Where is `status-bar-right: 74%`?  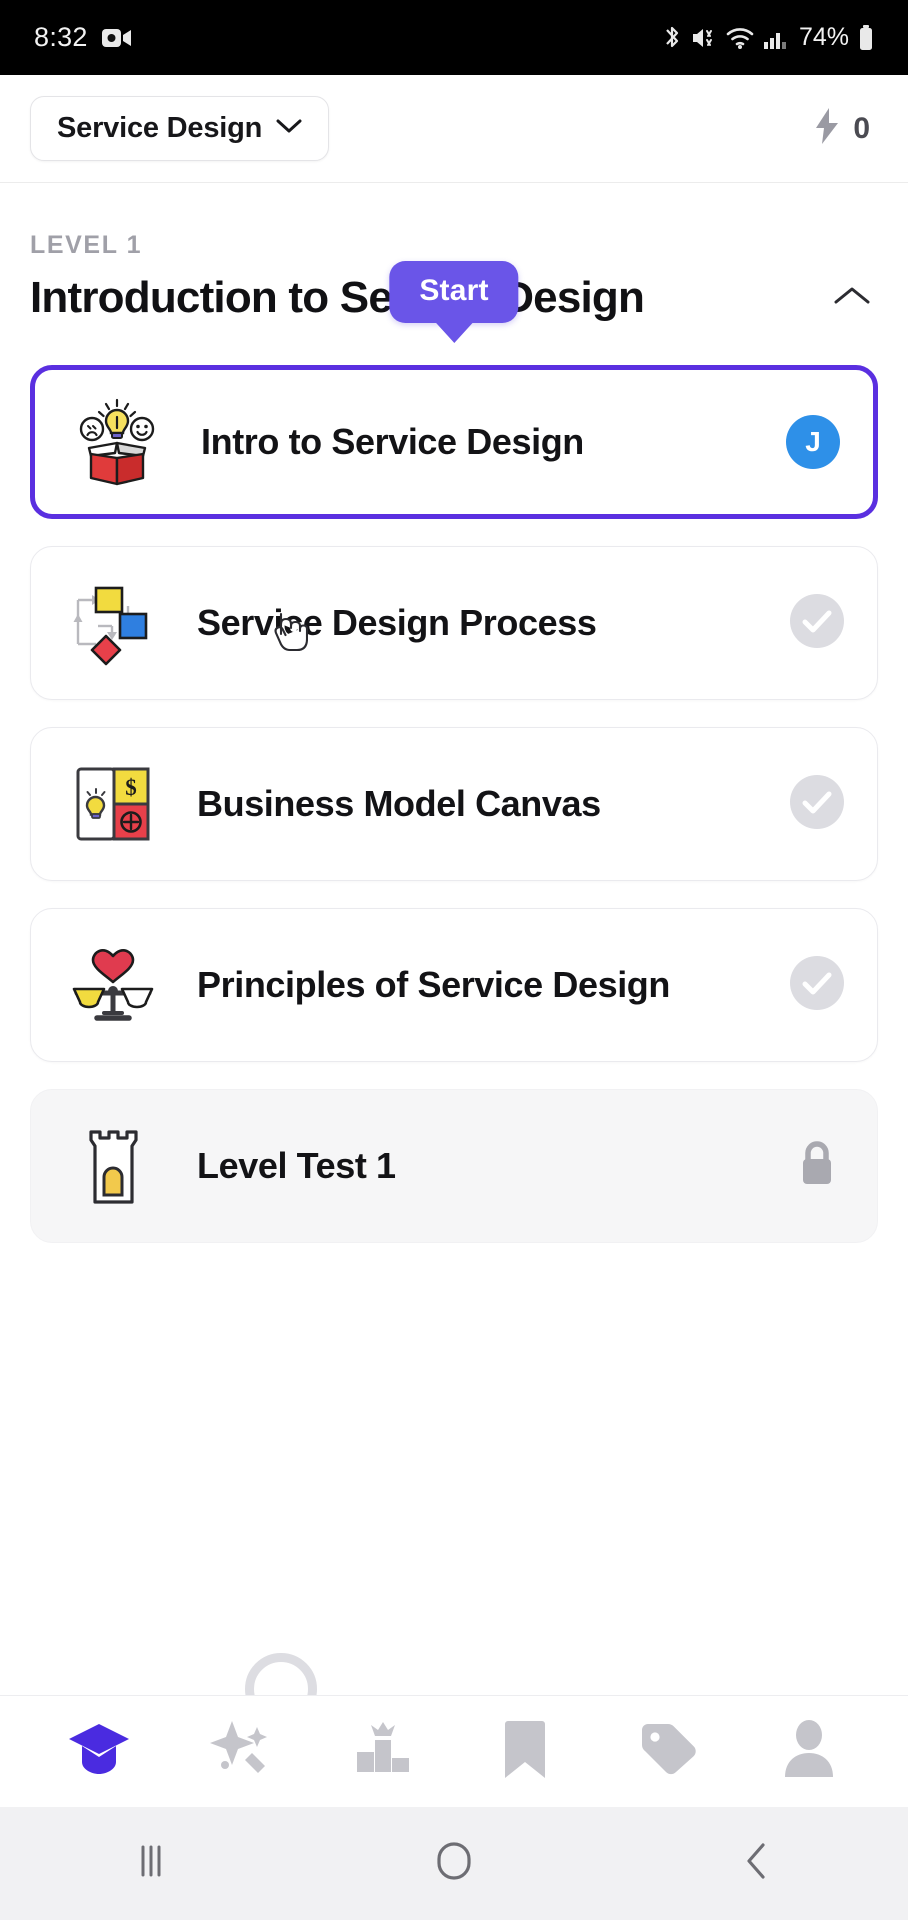
status-bar-right: 74% is located at coordinates (768, 37).